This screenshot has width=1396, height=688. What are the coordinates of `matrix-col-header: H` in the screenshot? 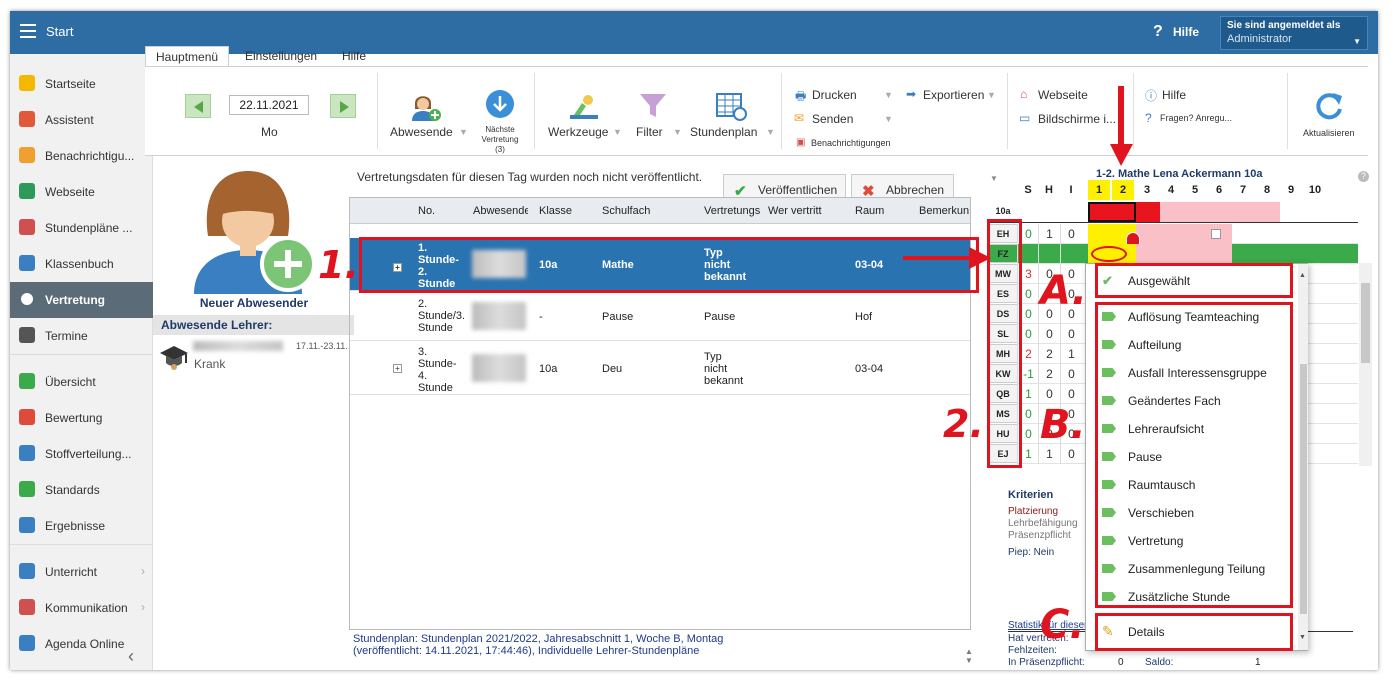 It's located at (1049, 190).